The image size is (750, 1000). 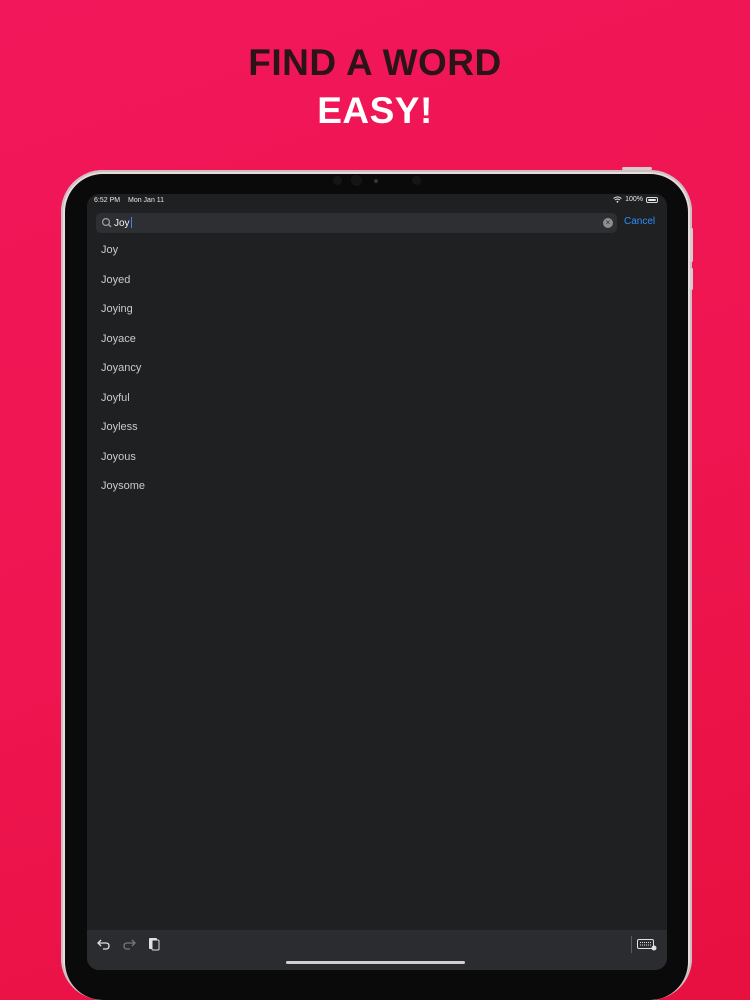 I want to click on list-item: Joyous, so click(x=123, y=465).